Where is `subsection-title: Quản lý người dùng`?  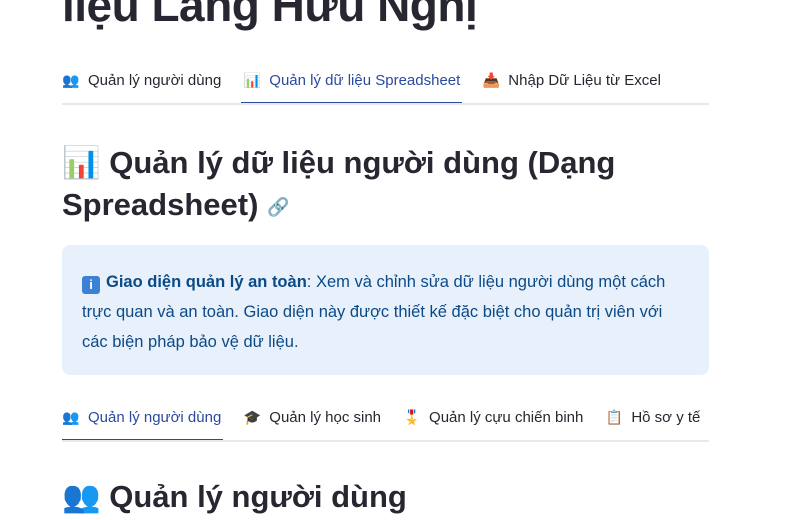
subsection-title: Quản lý người dùng is located at coordinates (258, 496).